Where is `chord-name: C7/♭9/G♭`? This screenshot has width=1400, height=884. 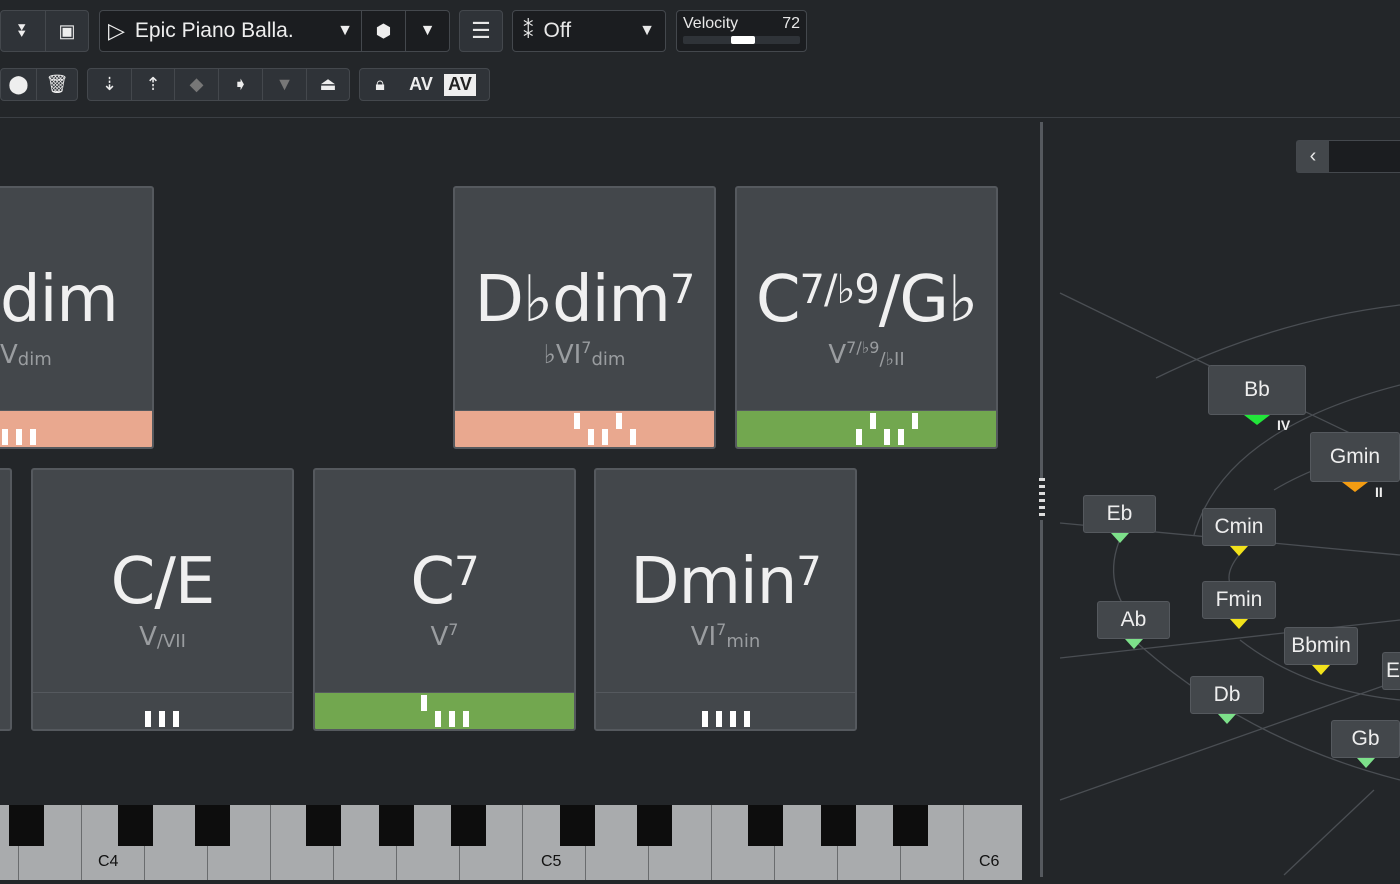
chord-name: C7/♭9/G♭ is located at coordinates (866, 300).